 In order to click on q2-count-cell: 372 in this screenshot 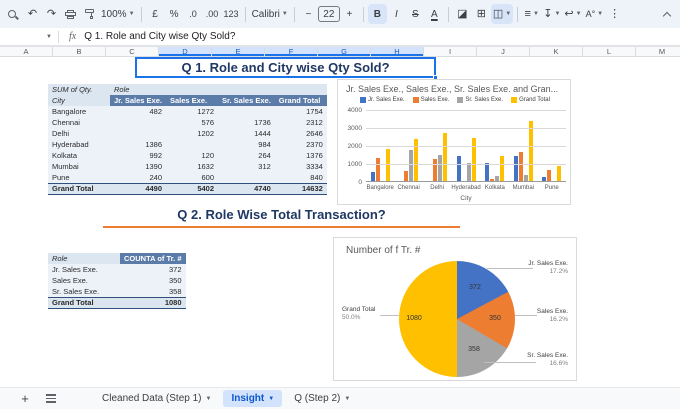, I will do `click(153, 269)`.